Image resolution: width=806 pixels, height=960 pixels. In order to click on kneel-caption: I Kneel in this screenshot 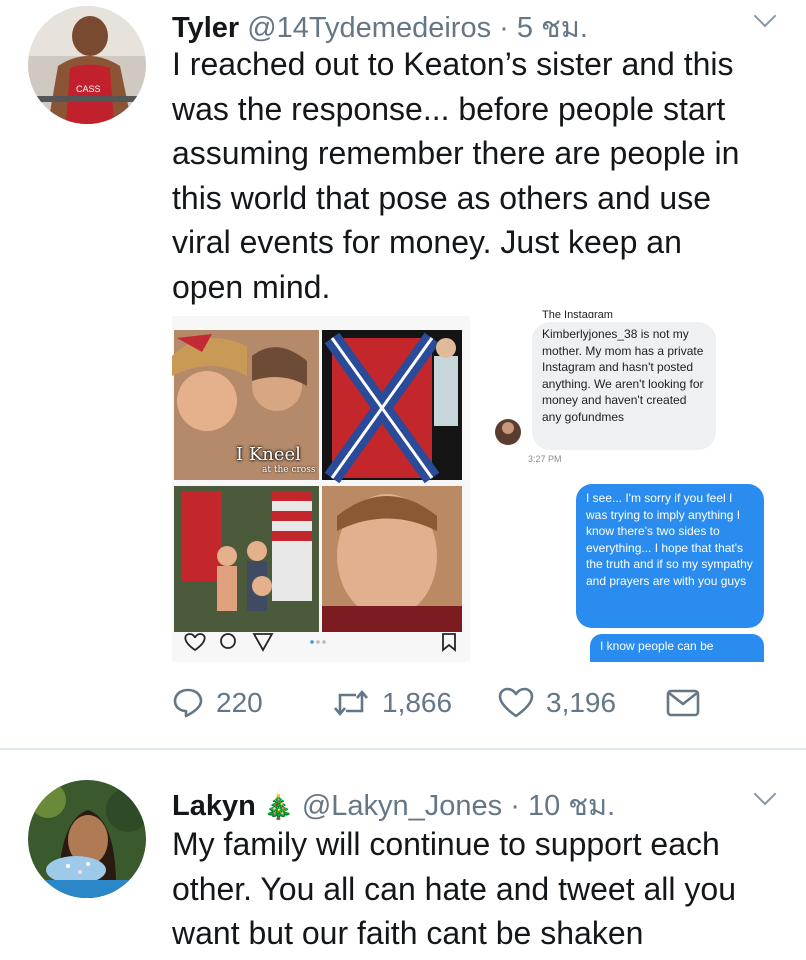, I will do `click(268, 454)`.